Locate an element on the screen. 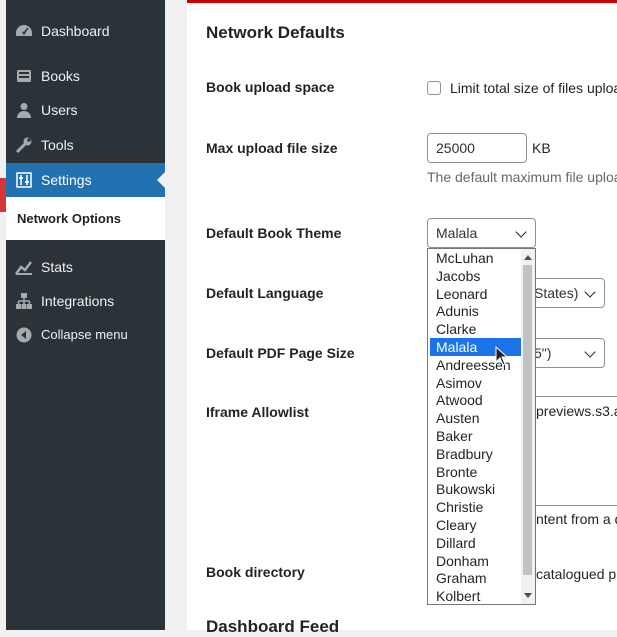 This screenshot has height=637, width=617. sidebar-item-label: Users is located at coordinates (59, 110).